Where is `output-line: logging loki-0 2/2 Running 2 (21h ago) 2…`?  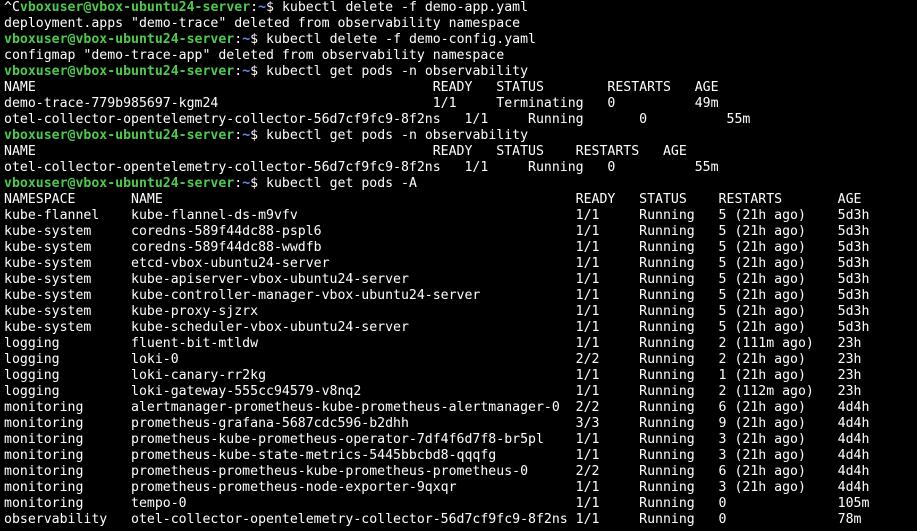
output-line: logging loki-0 2/2 Running 2 (21h ago) 2… is located at coordinates (433, 359).